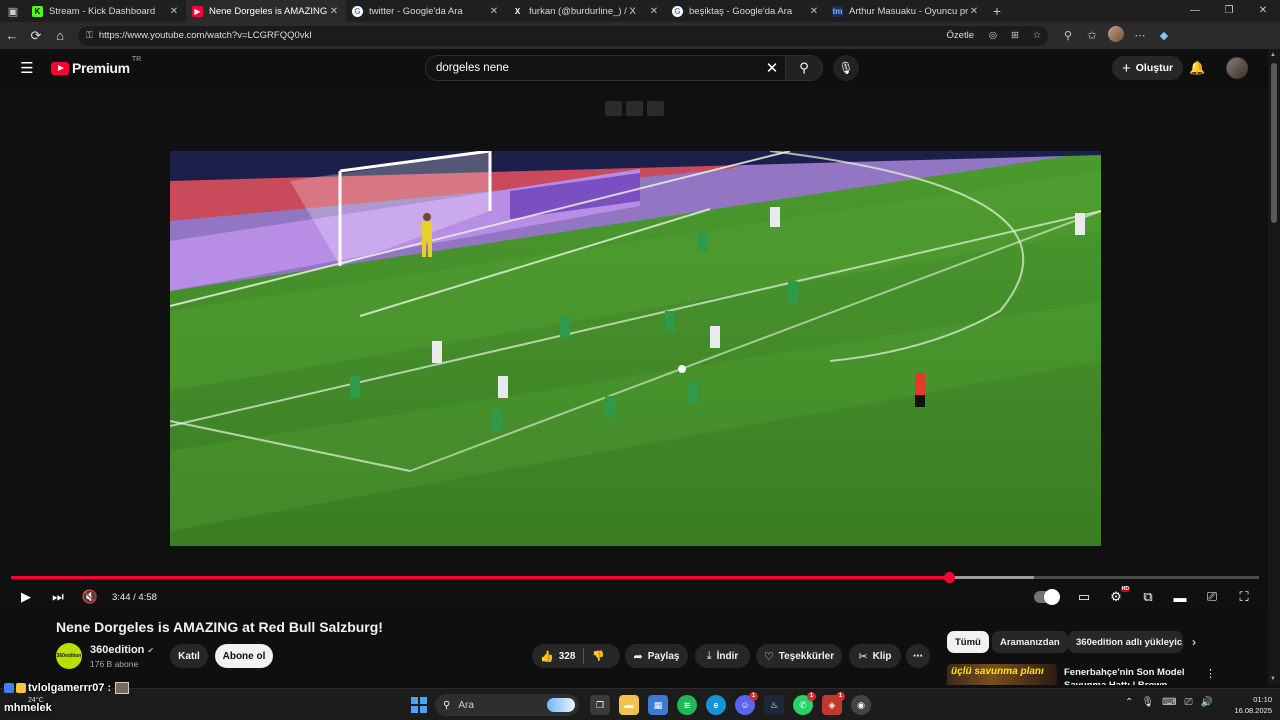 Image resolution: width=1280 pixels, height=720 pixels. I want to click on discord-icon: ☺ 1, so click(746, 703).